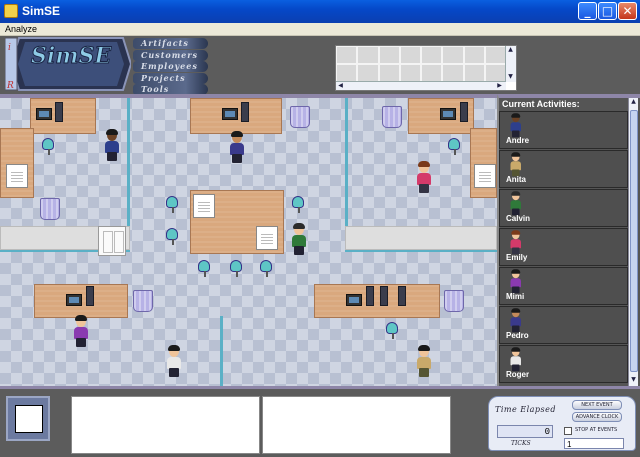  I want to click on nav-employees: Employees, so click(170, 66).